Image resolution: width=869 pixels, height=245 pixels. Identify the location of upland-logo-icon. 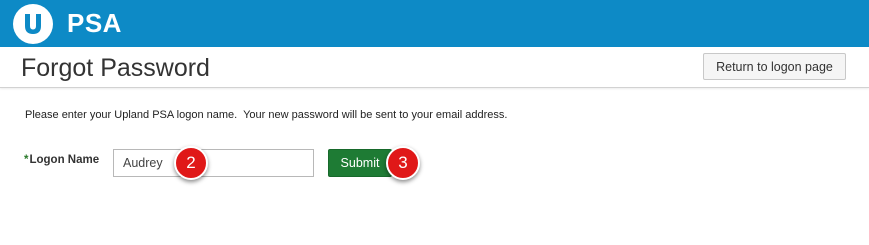
(33, 24).